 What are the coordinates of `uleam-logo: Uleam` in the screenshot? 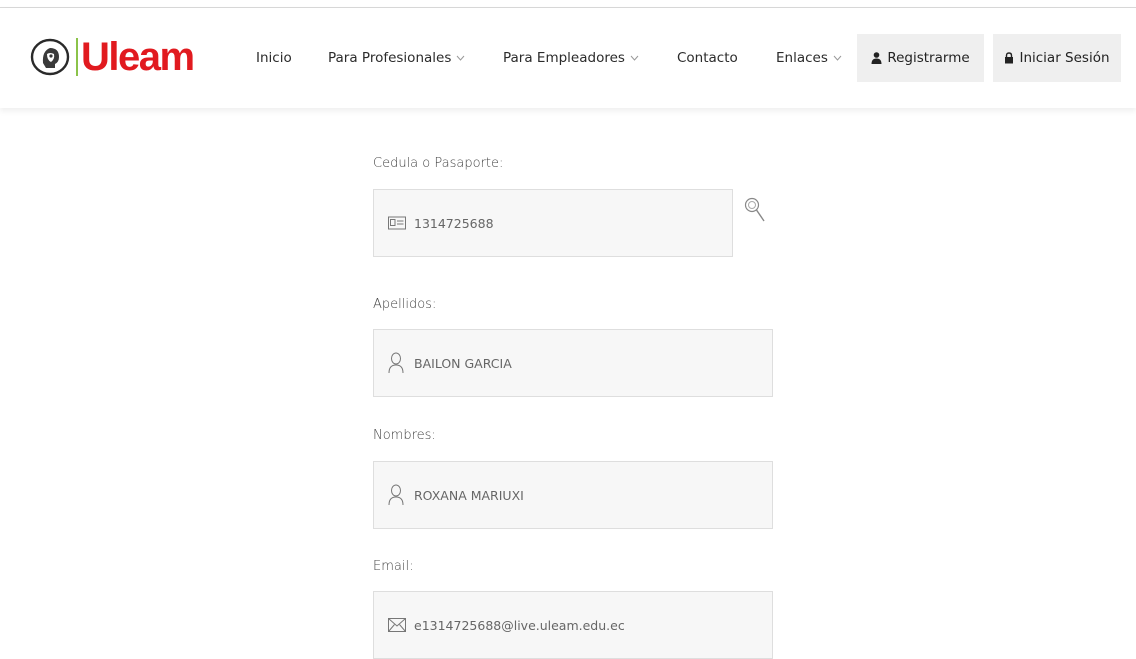 It's located at (112, 57).